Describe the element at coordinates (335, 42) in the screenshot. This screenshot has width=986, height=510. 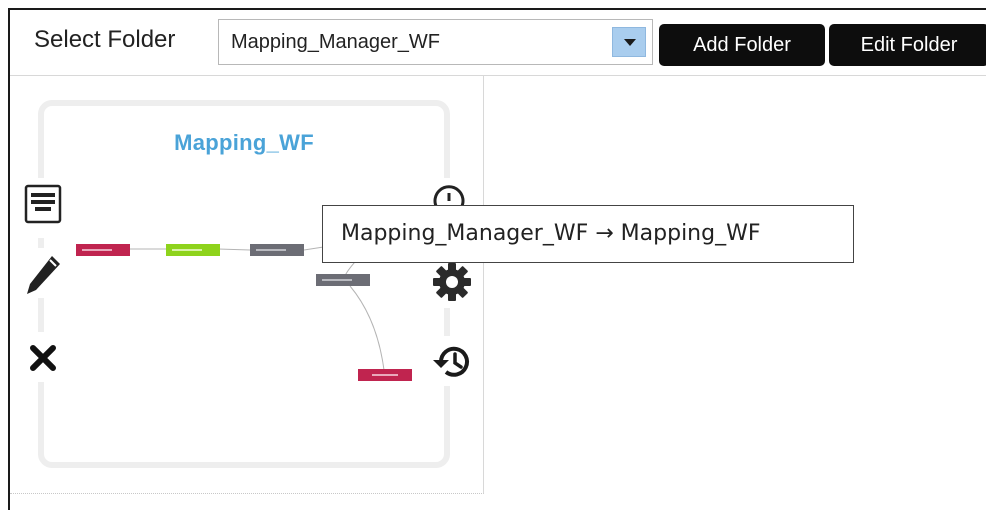
I see `folder-dropdown-value: Mapping_Manager_WF` at that location.